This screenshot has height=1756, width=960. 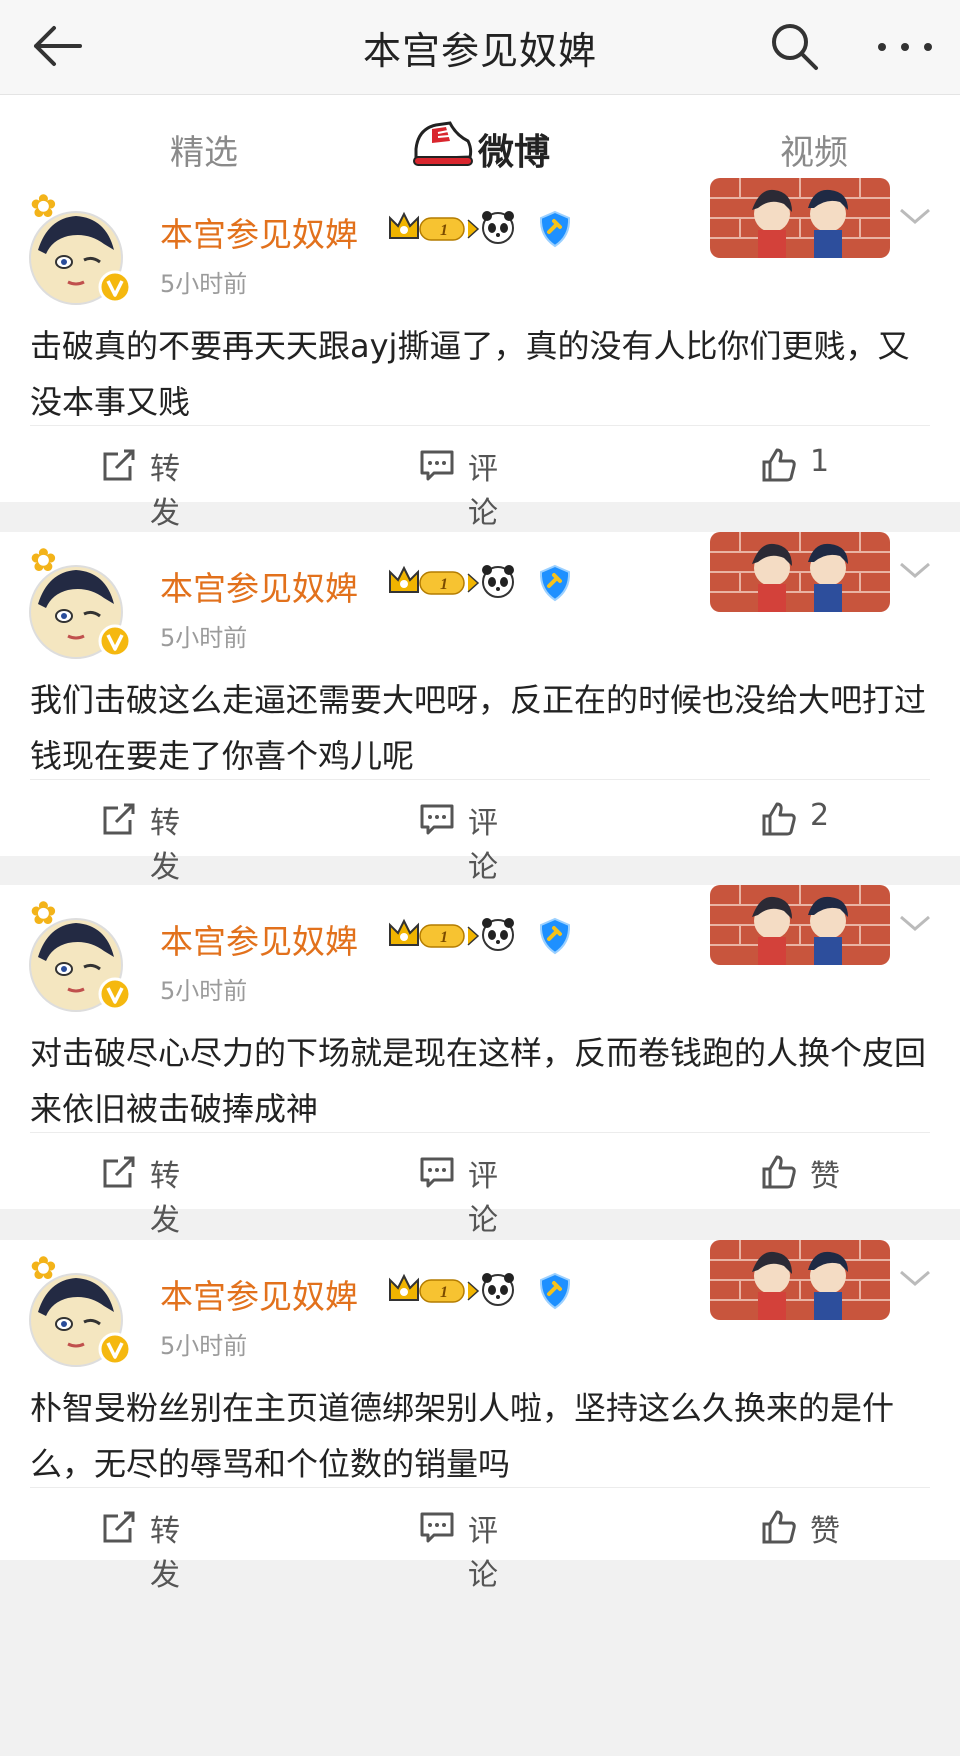 I want to click on search-icon, so click(x=795, y=47).